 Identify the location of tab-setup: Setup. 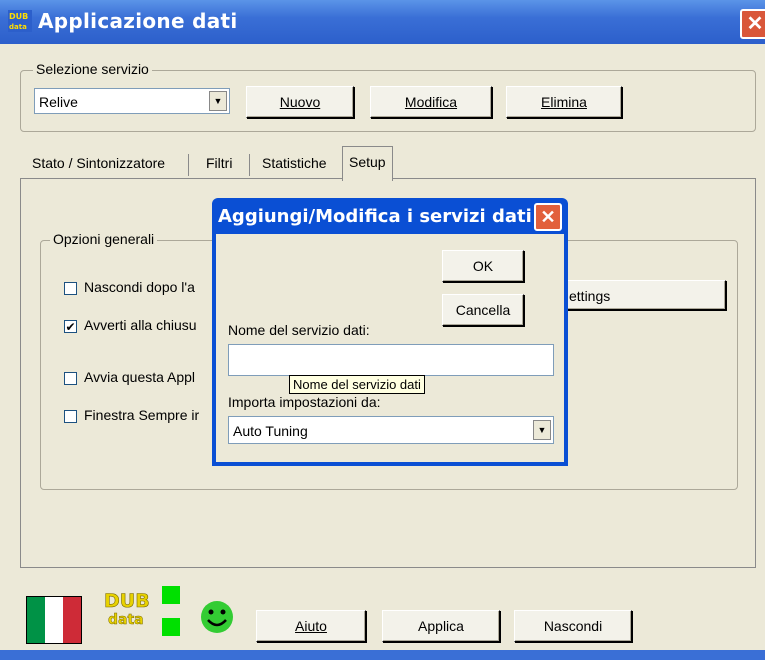
(367, 163).